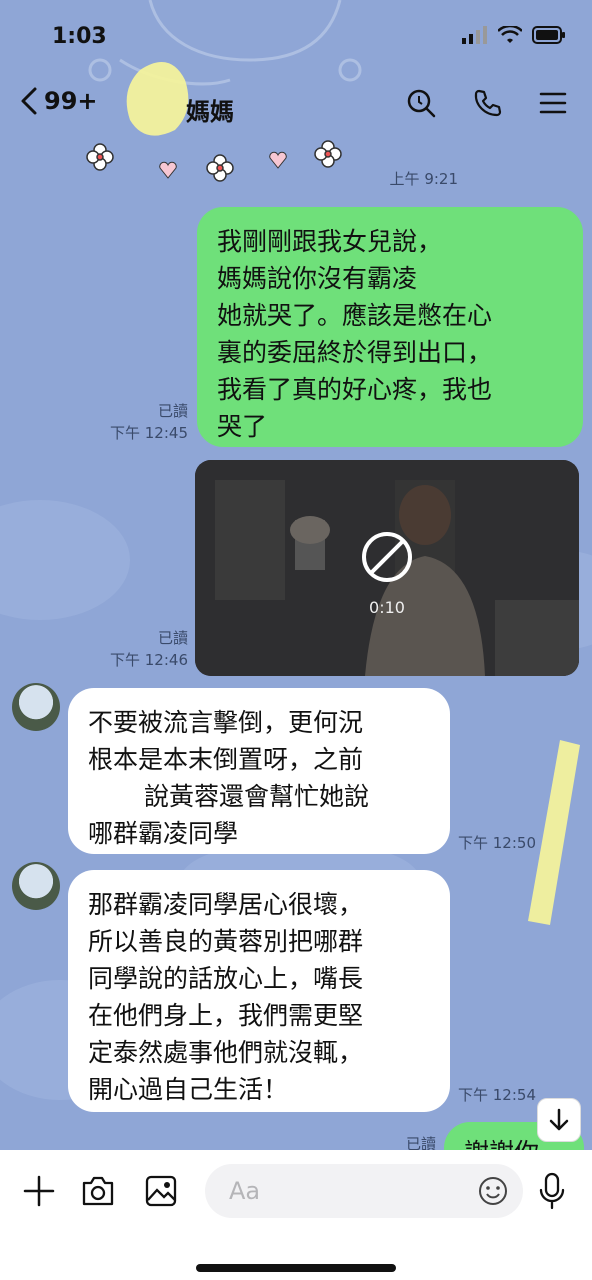  Describe the element at coordinates (387, 557) in the screenshot. I see `blocked-icon` at that location.